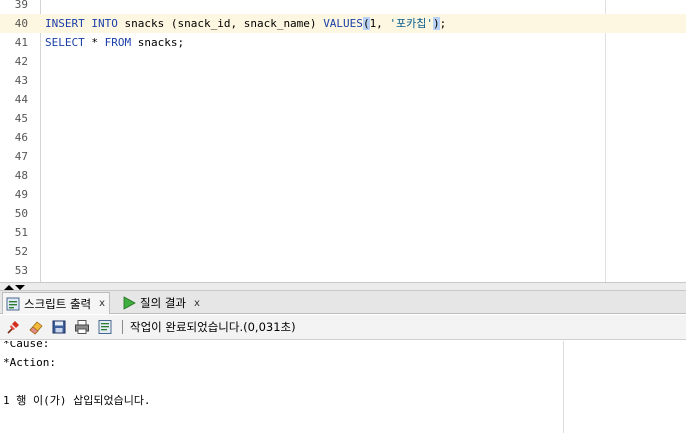 The height and width of the screenshot is (433, 686). I want to click on output-file-icon, so click(105, 327).